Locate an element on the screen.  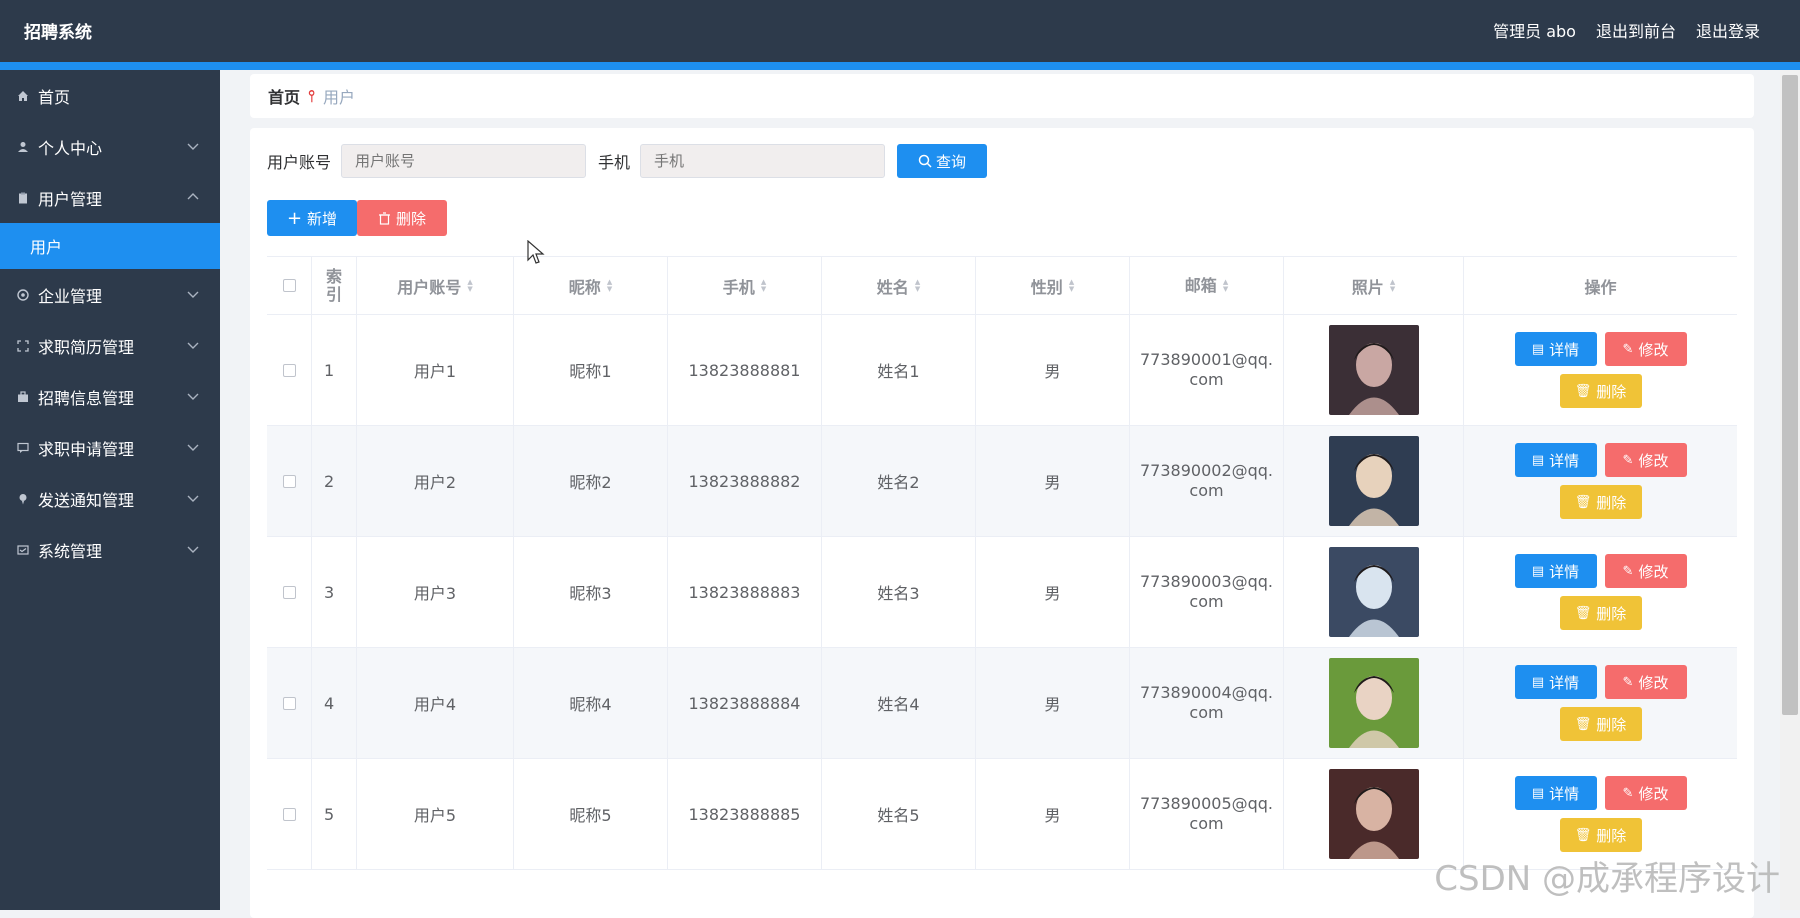
top-bar: 招聘系统 管理员 abo 退出到前台 退出登录 is located at coordinates (900, 31).